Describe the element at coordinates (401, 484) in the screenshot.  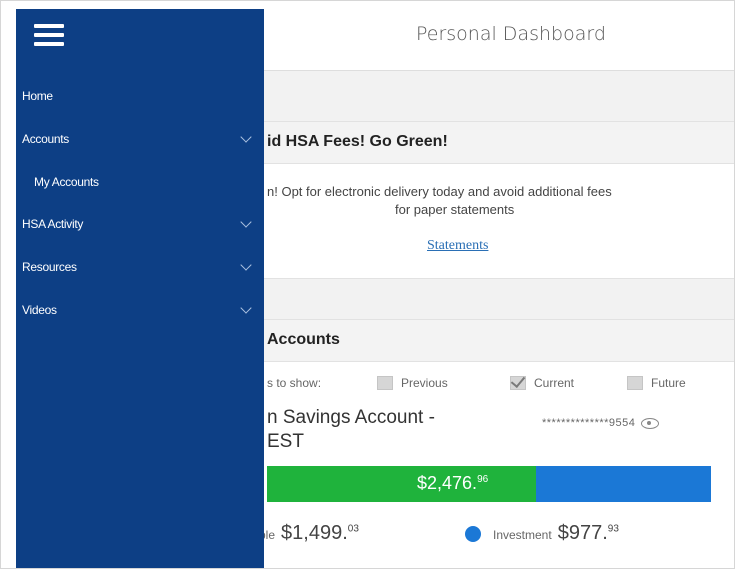
I see `available-balance-fill` at that location.